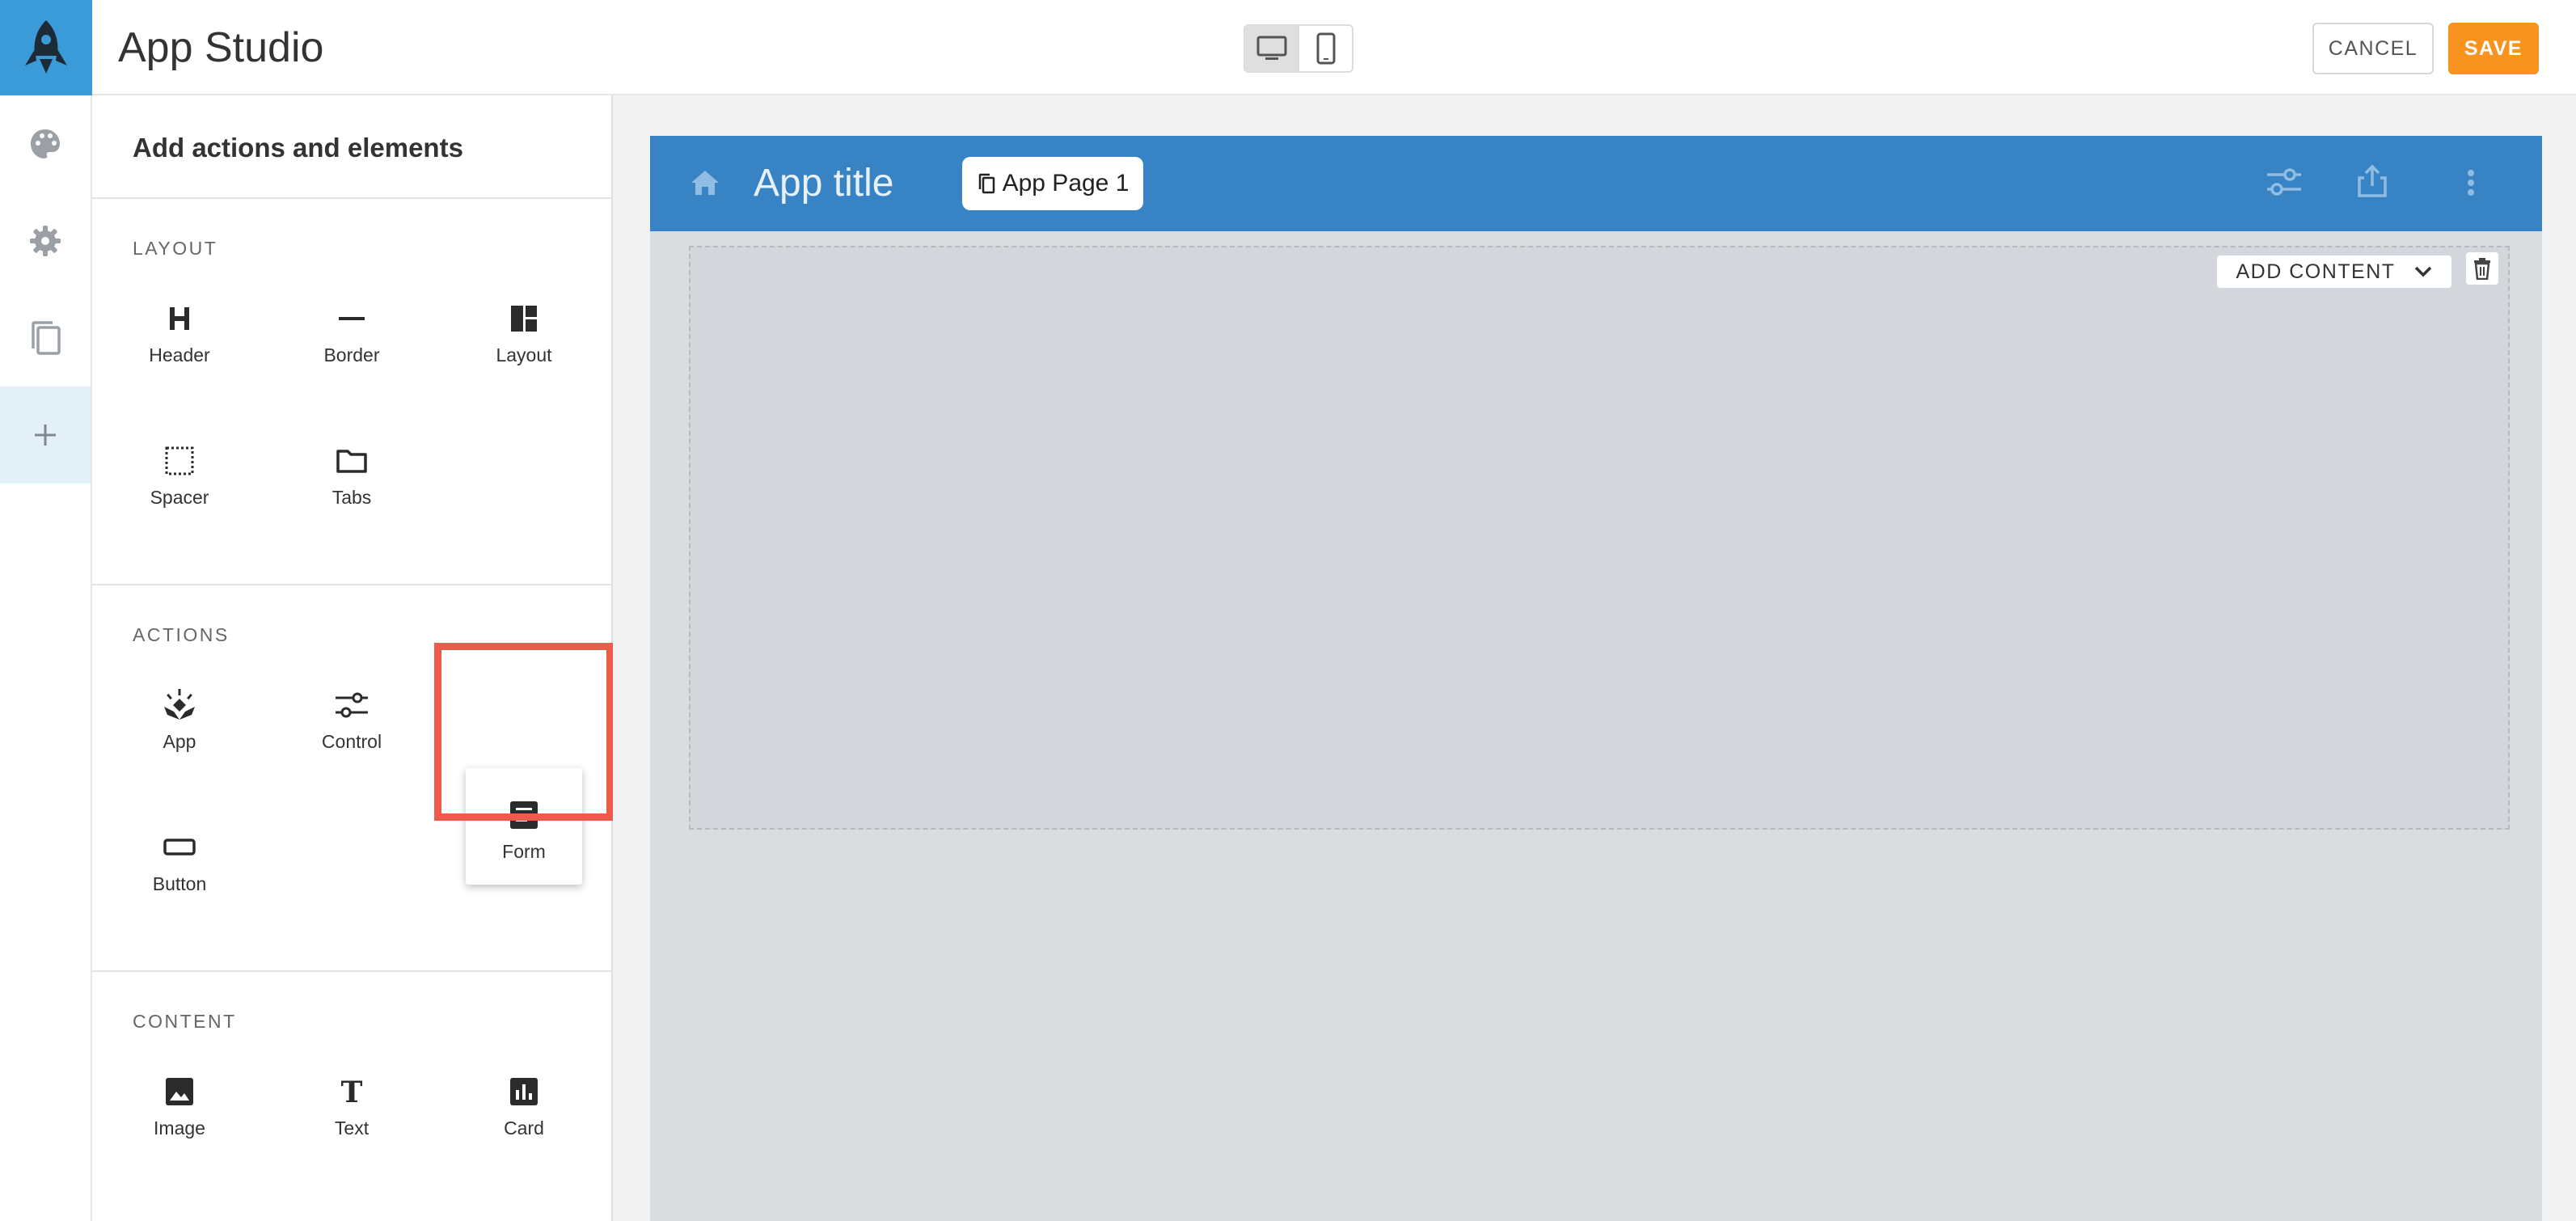 The width and height of the screenshot is (2576, 1221). What do you see at coordinates (179, 1128) in the screenshot?
I see `element-label: Image` at bounding box center [179, 1128].